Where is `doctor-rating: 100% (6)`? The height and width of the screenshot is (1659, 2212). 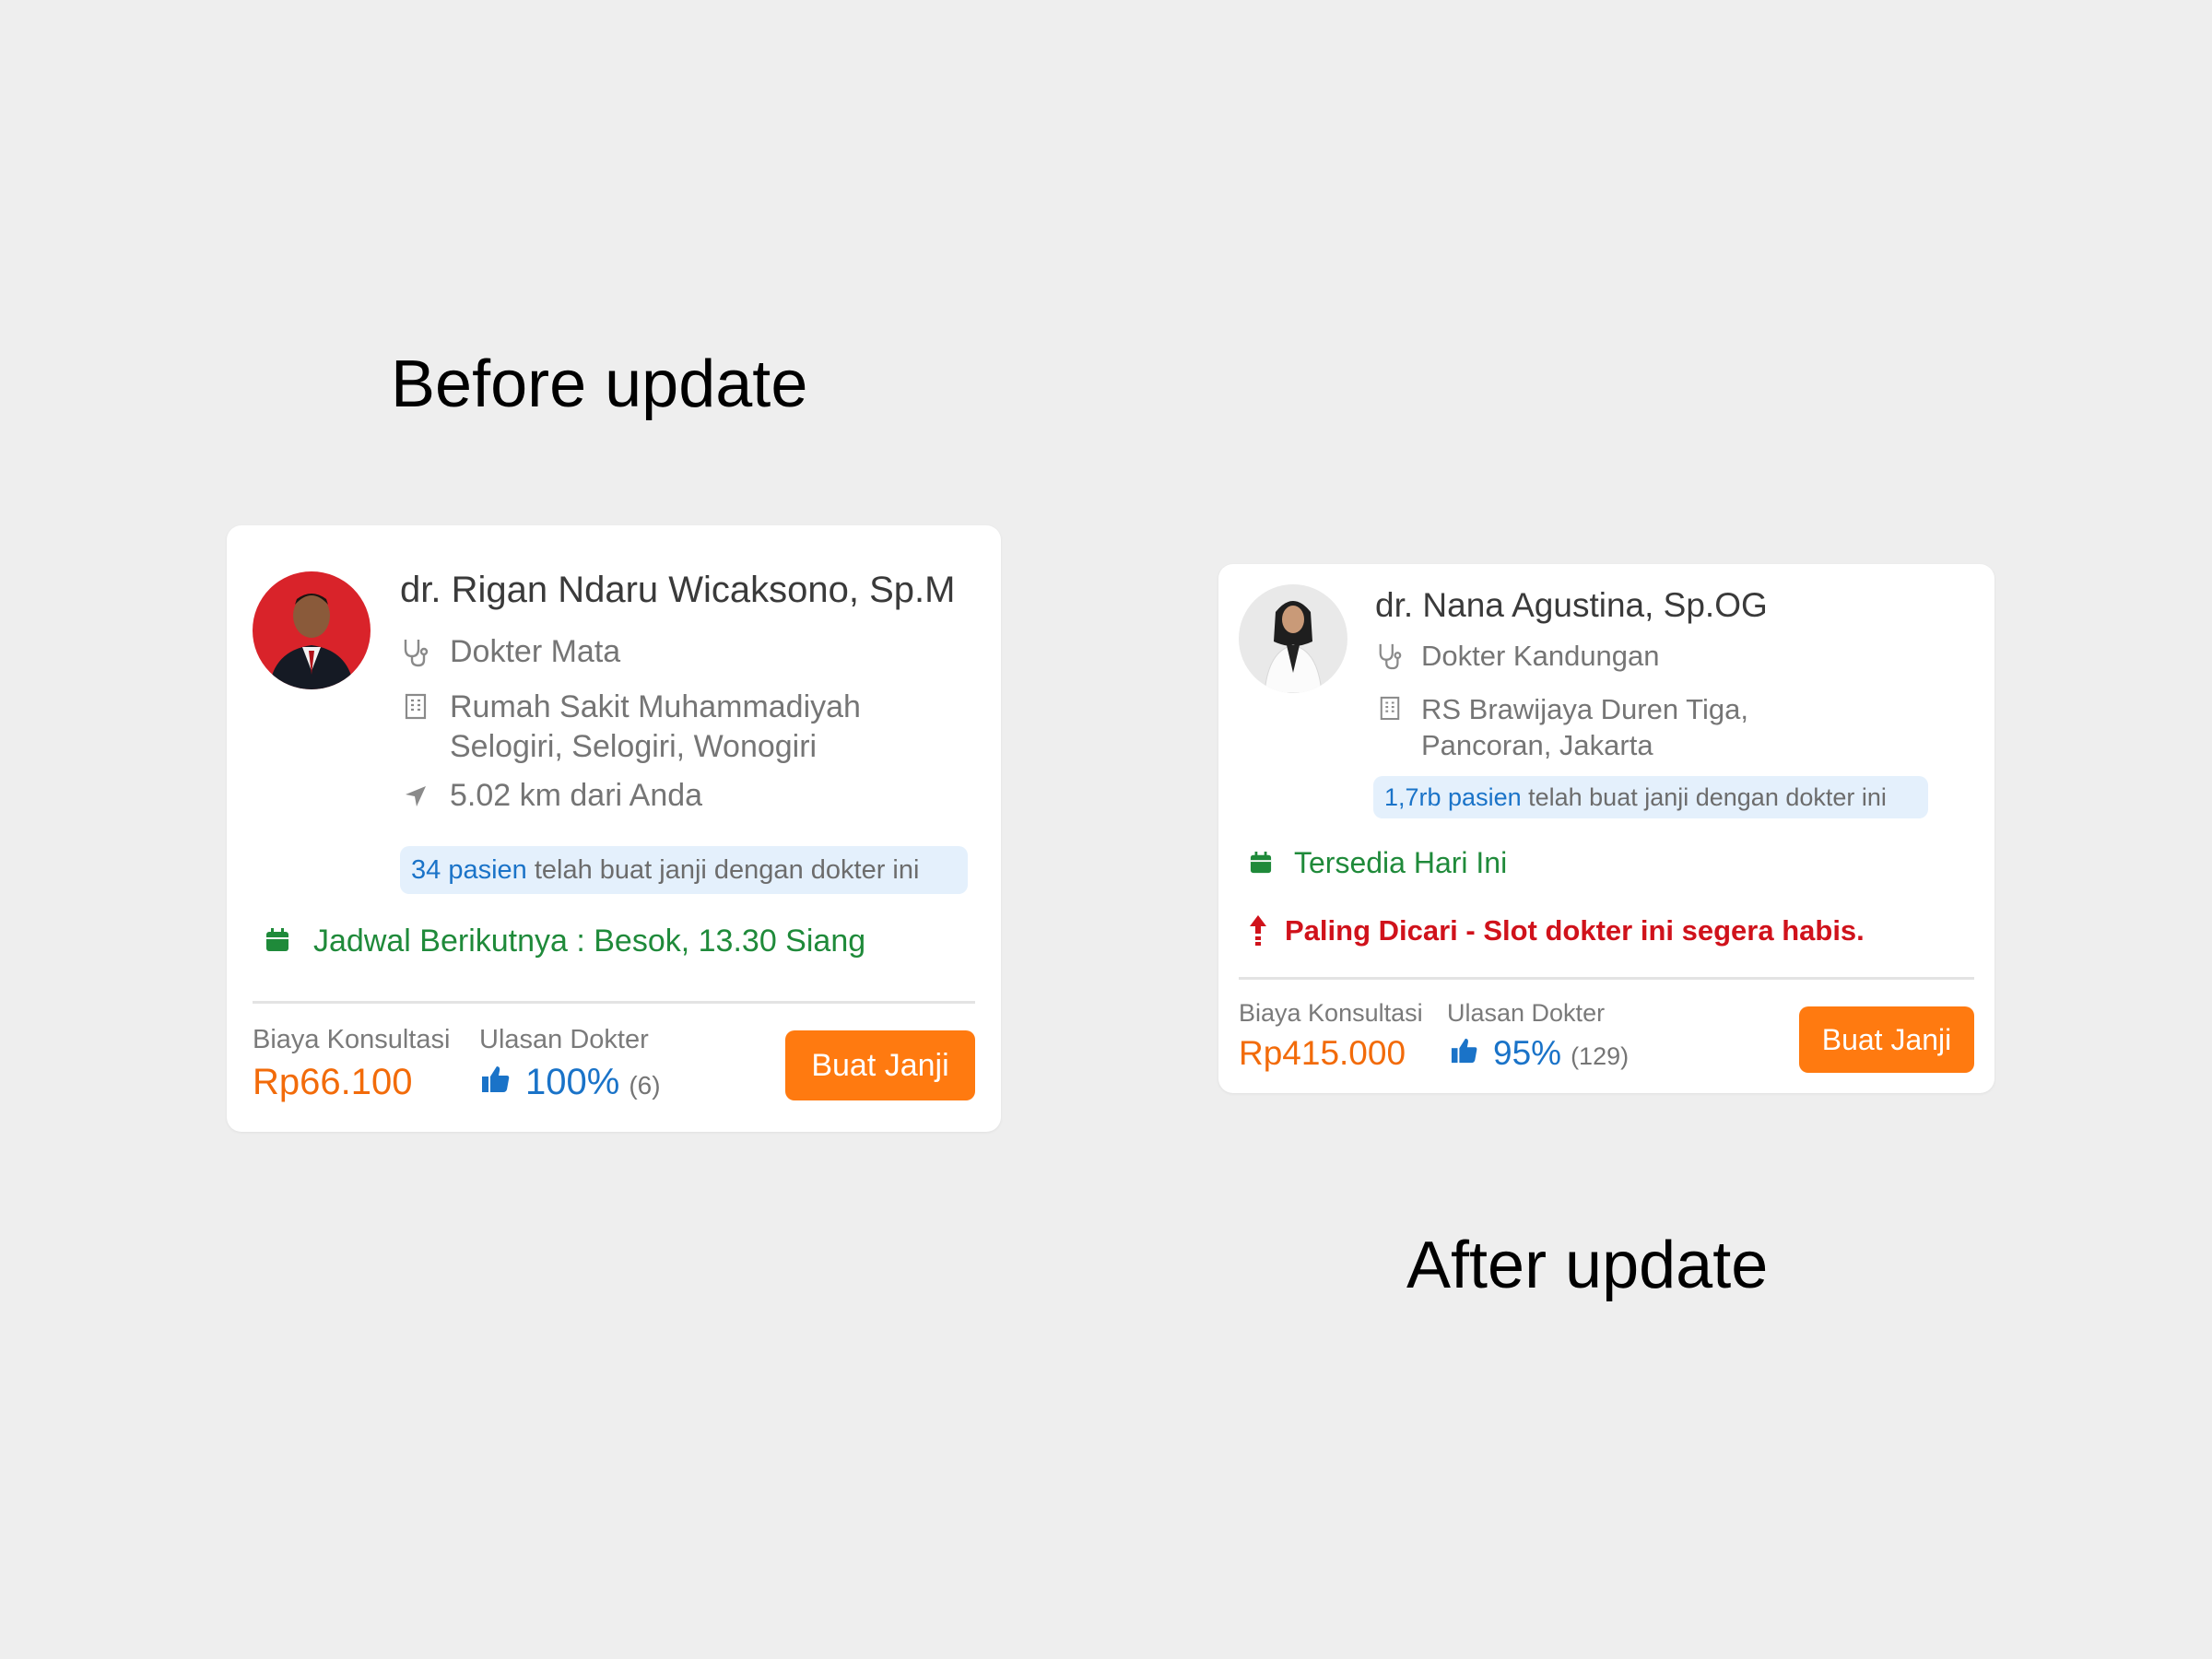
doctor-rating: 100% (6) is located at coordinates (571, 1082).